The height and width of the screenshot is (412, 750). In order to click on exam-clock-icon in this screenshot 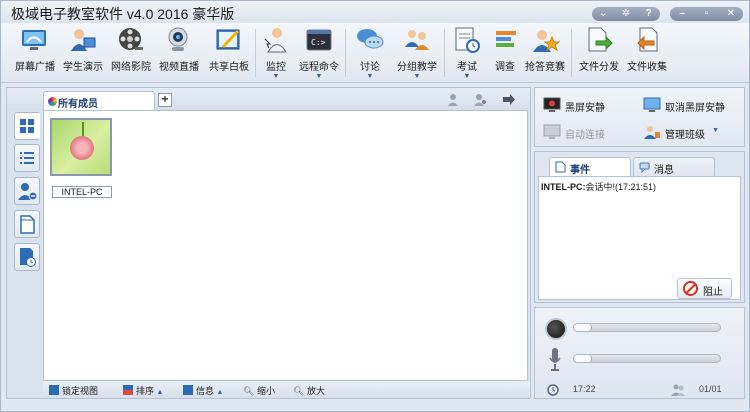, I will do `click(467, 40)`.